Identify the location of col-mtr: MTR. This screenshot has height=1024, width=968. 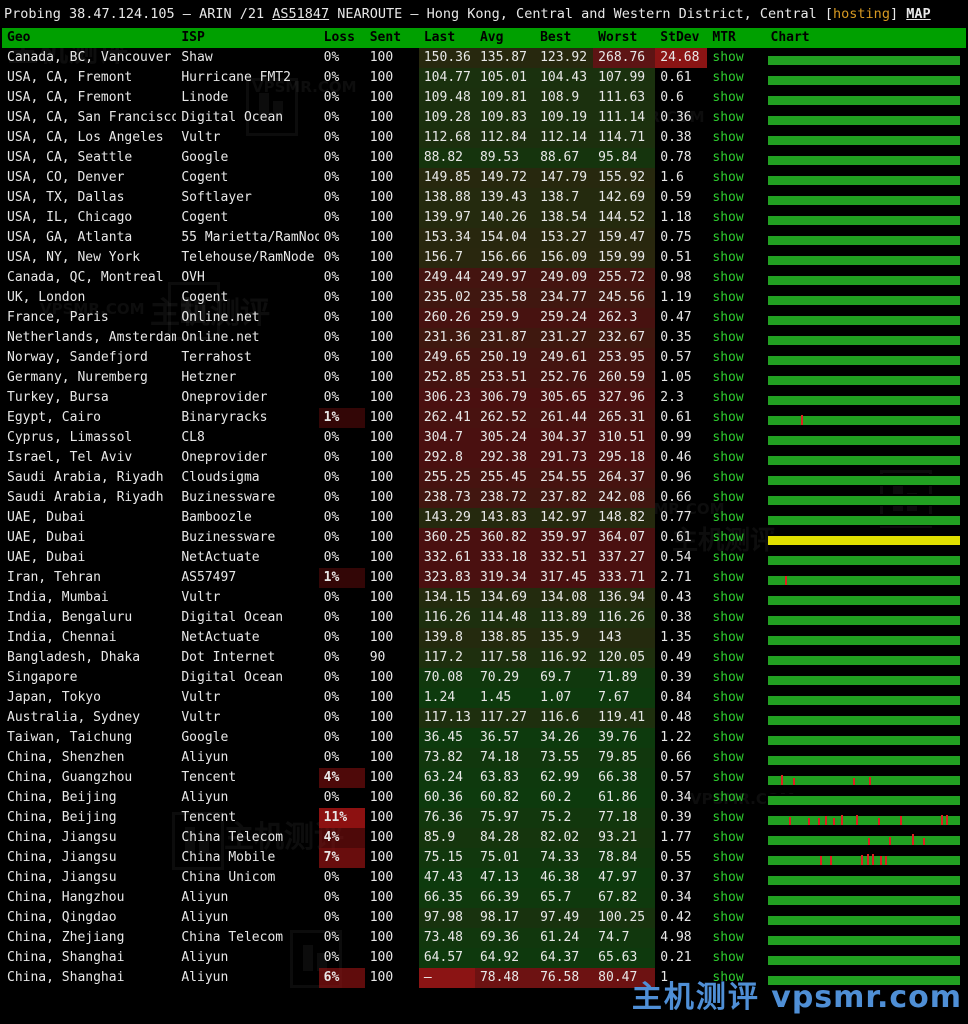
(736, 38).